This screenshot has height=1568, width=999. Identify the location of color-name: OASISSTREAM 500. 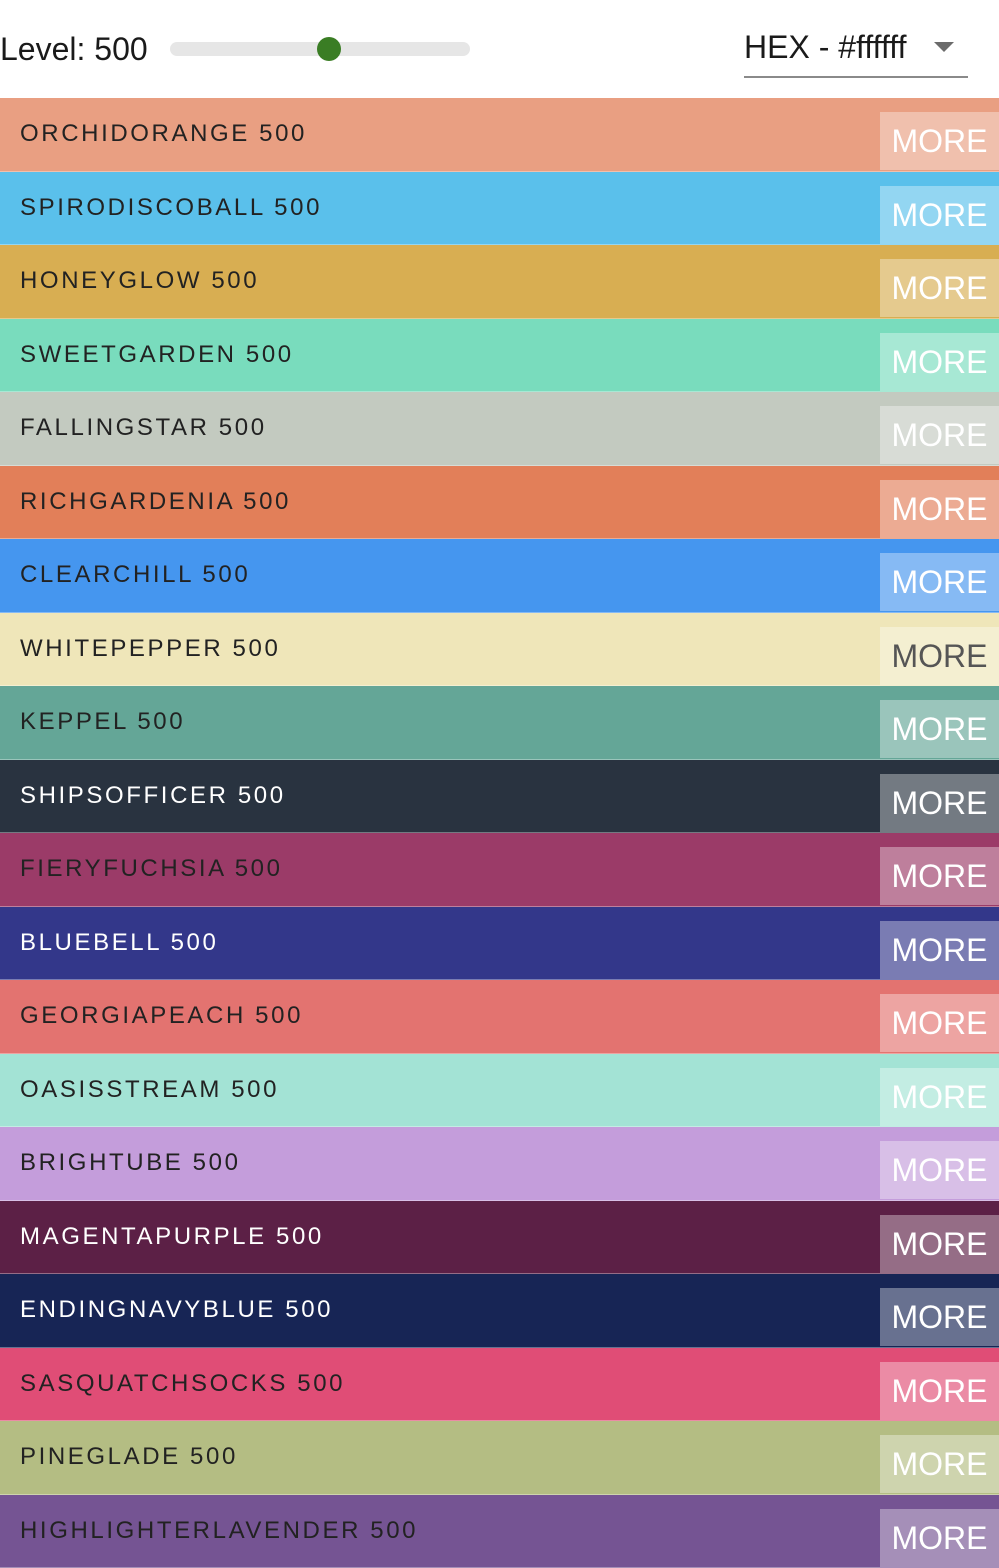
(150, 1089).